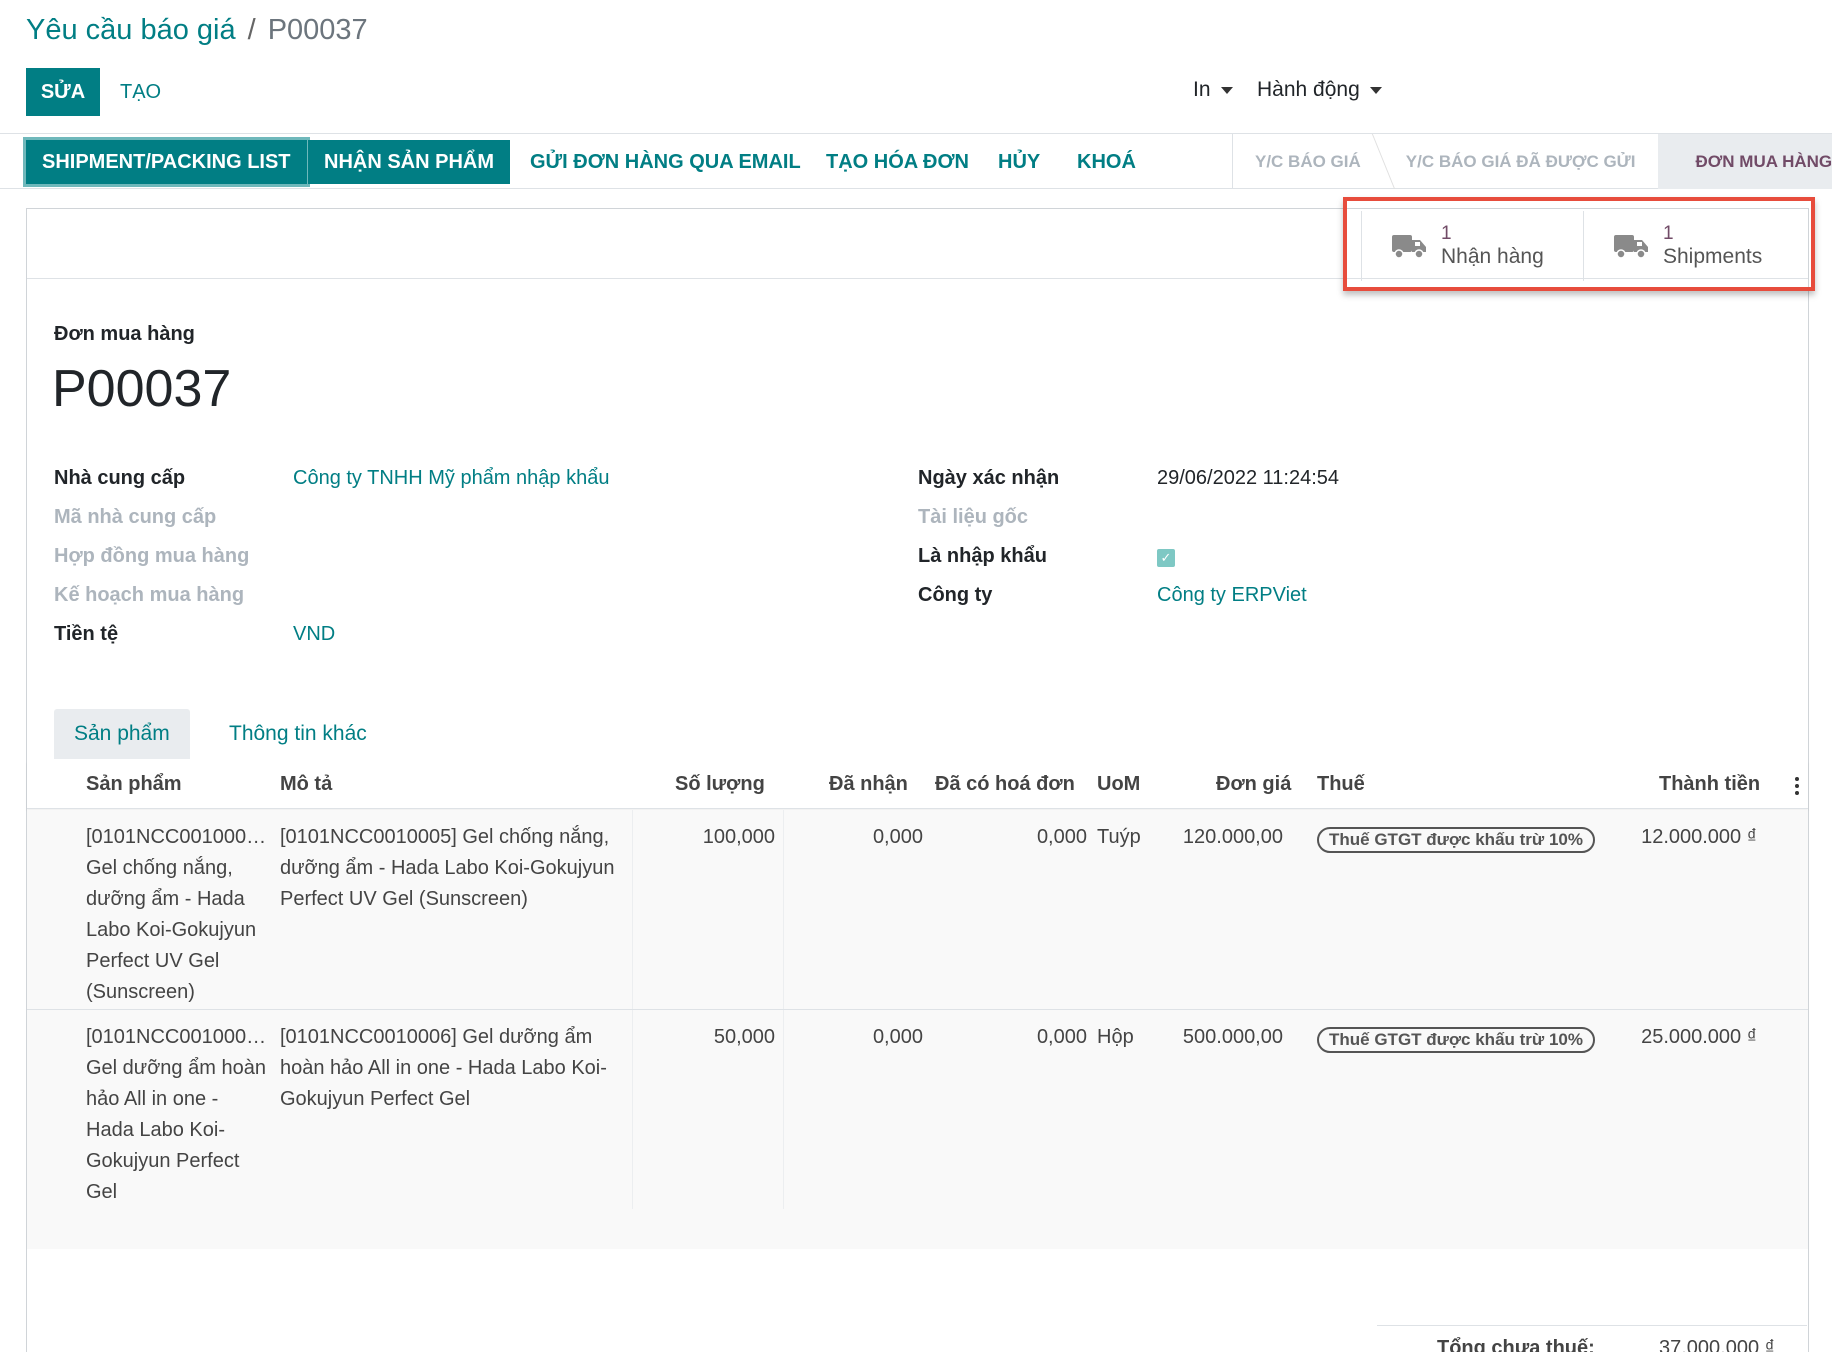  What do you see at coordinates (1106, 162) in the screenshot?
I see `lock-button: KHOÁ` at bounding box center [1106, 162].